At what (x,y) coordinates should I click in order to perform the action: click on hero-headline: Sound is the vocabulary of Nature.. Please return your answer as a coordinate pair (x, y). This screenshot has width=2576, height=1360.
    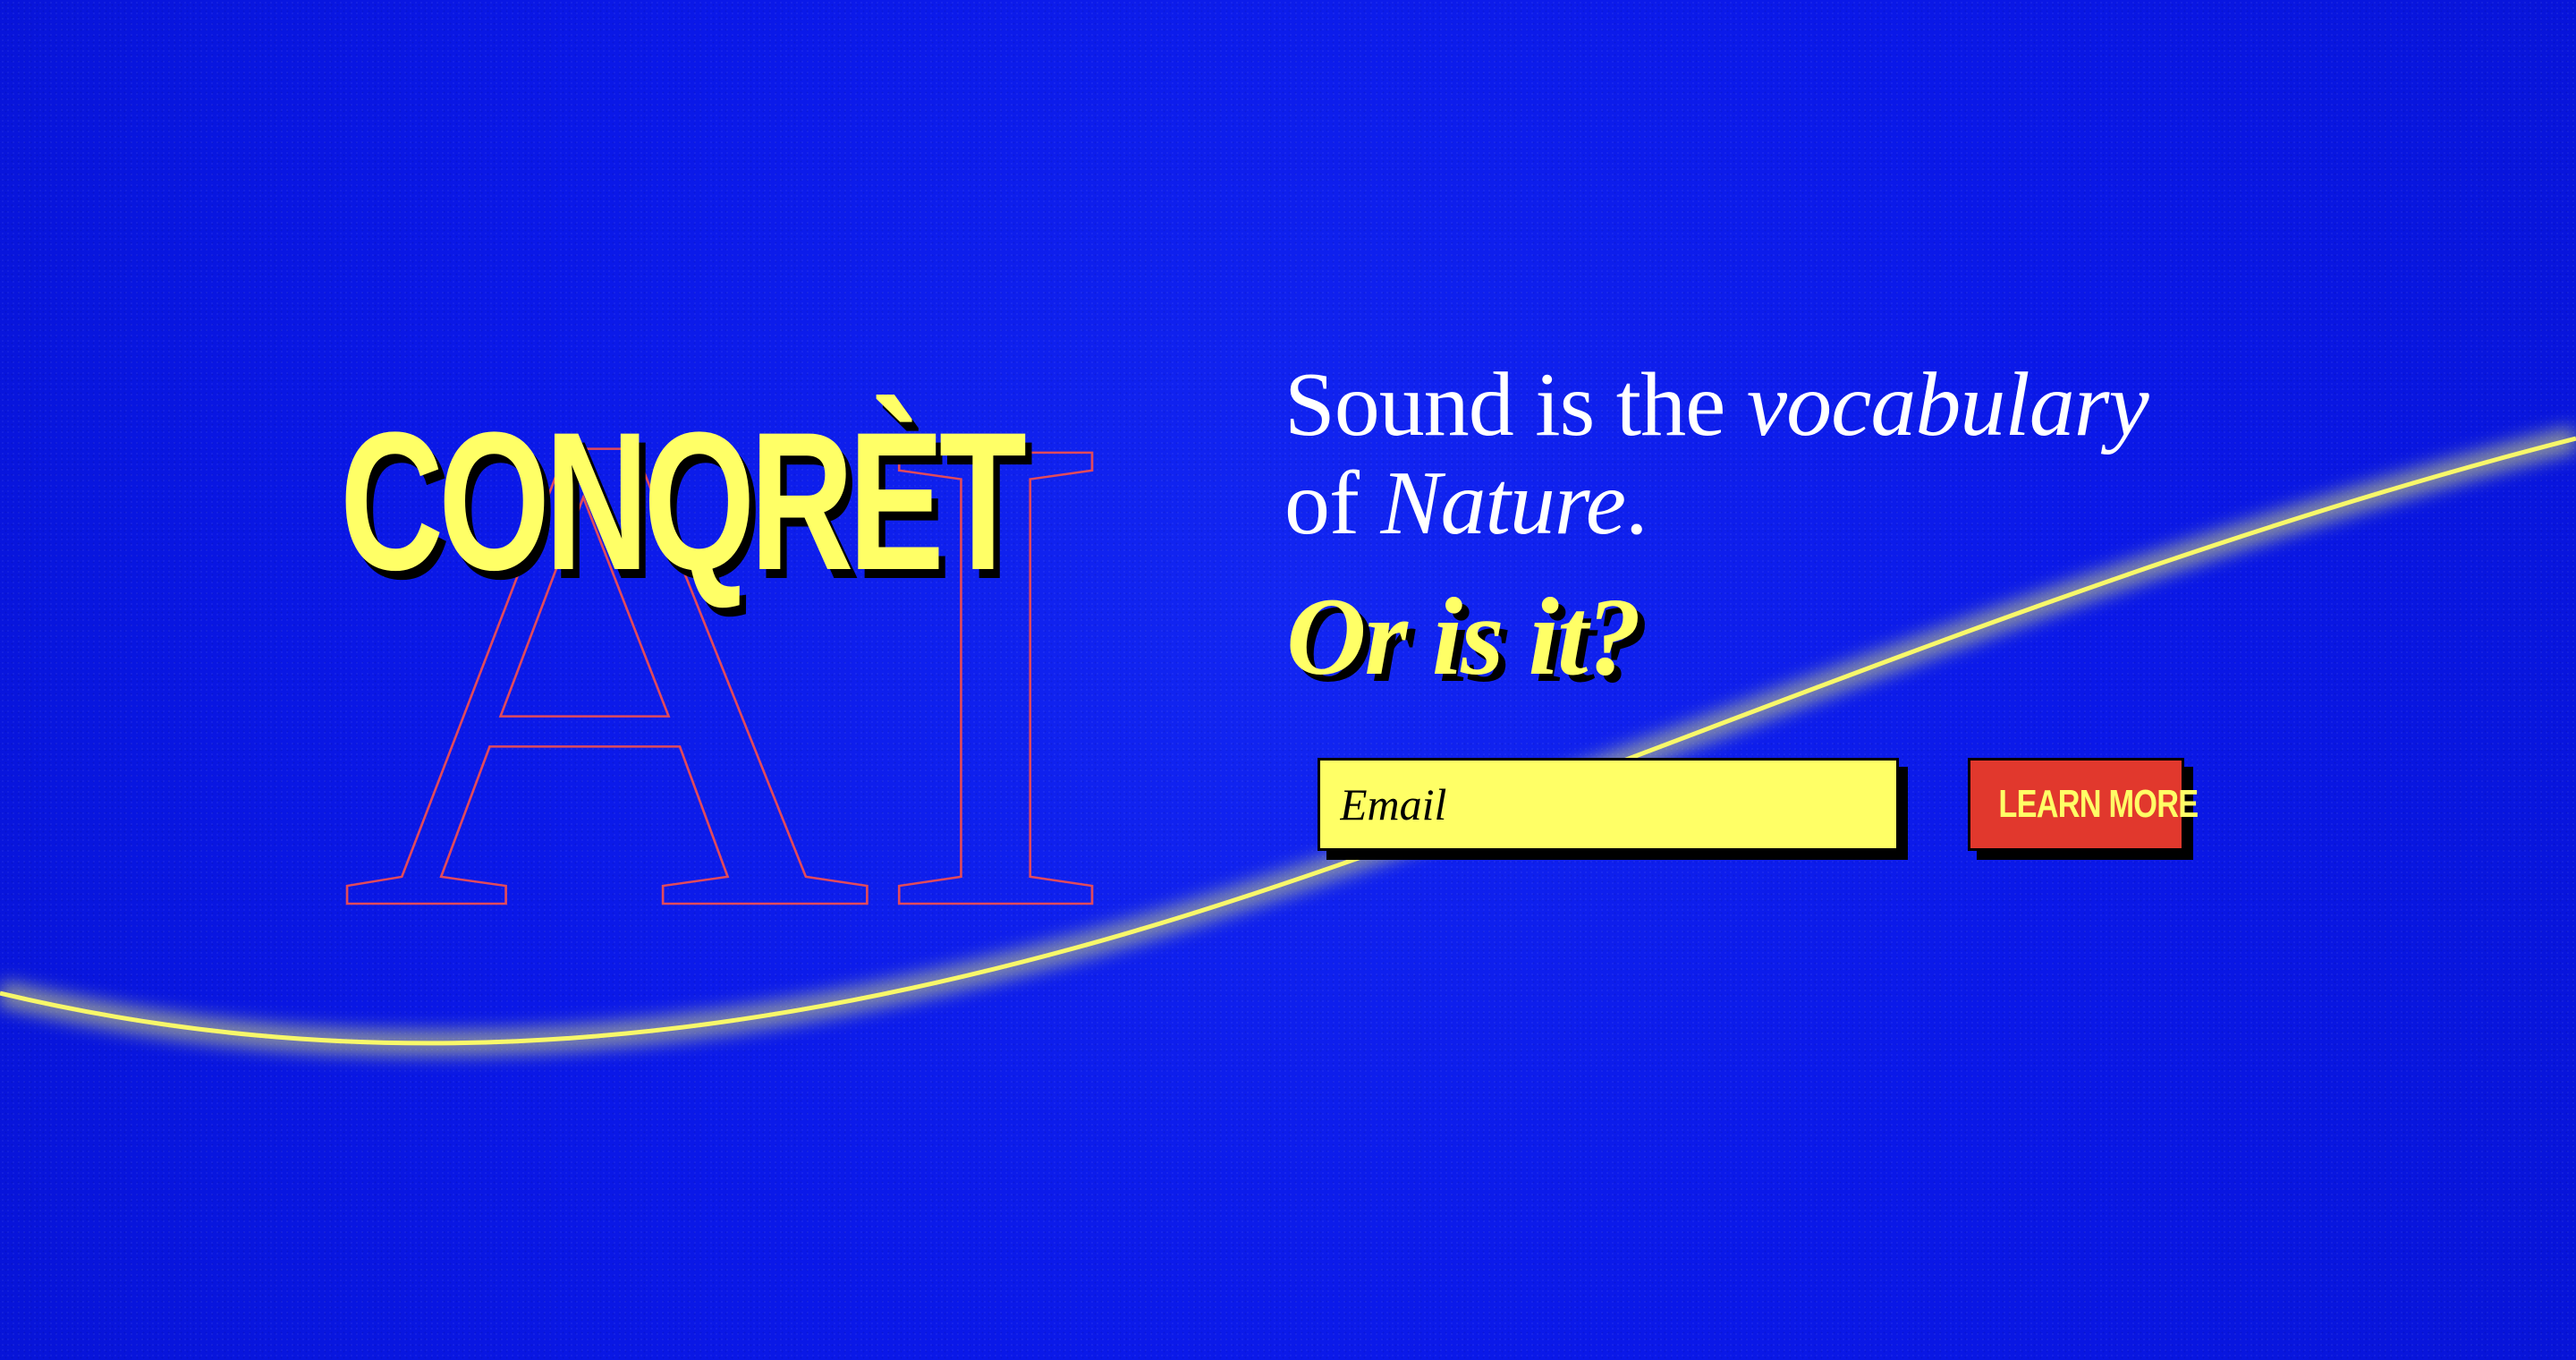
    Looking at the image, I should click on (1812, 453).